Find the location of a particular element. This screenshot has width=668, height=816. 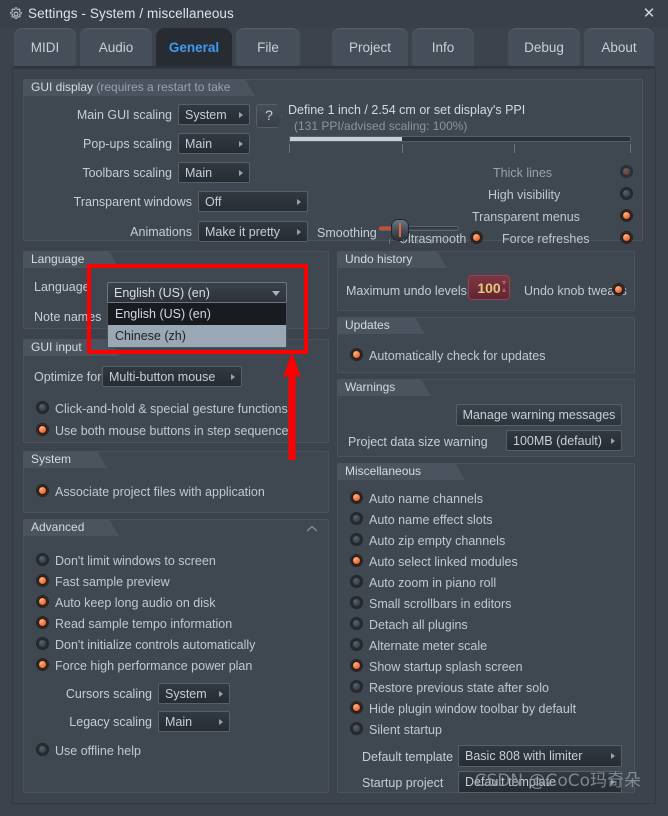

label-dont-limit-windows: Don't limit windows to screen is located at coordinates (135, 561).